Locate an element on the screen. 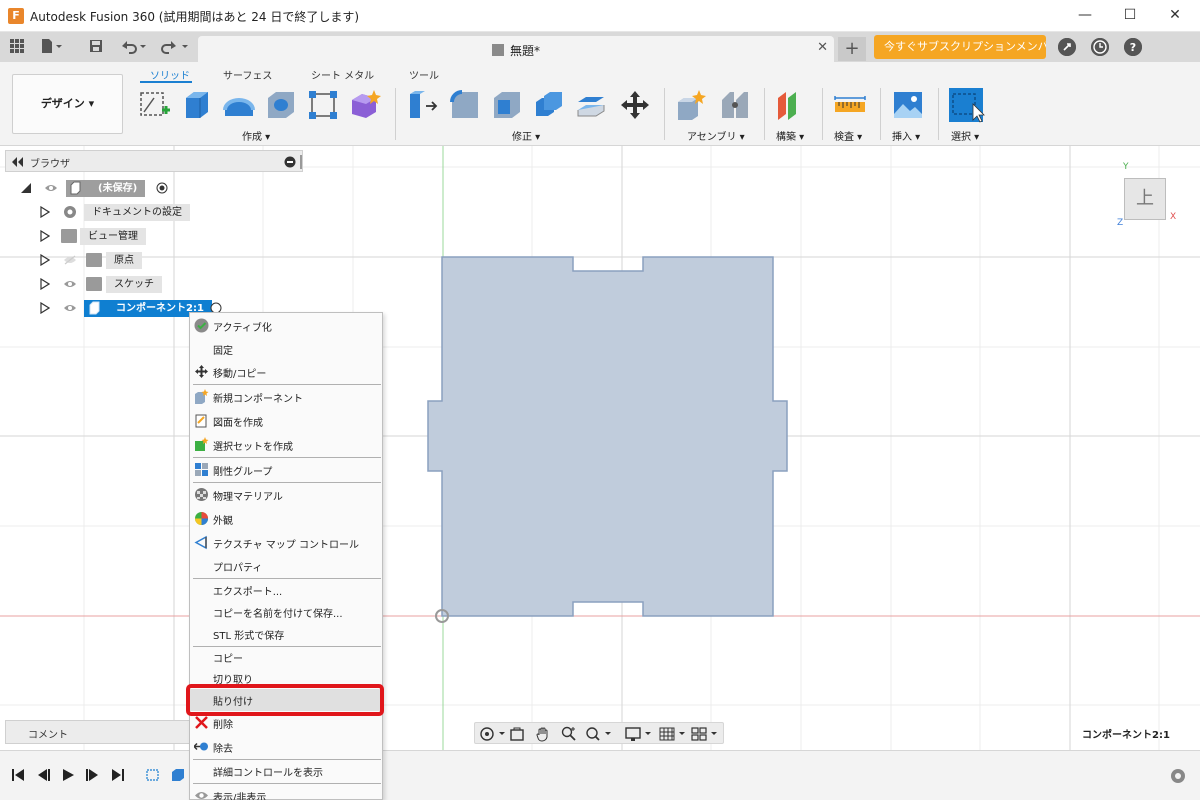 The height and width of the screenshot is (800, 1200). menu-separator is located at coordinates (287, 482).